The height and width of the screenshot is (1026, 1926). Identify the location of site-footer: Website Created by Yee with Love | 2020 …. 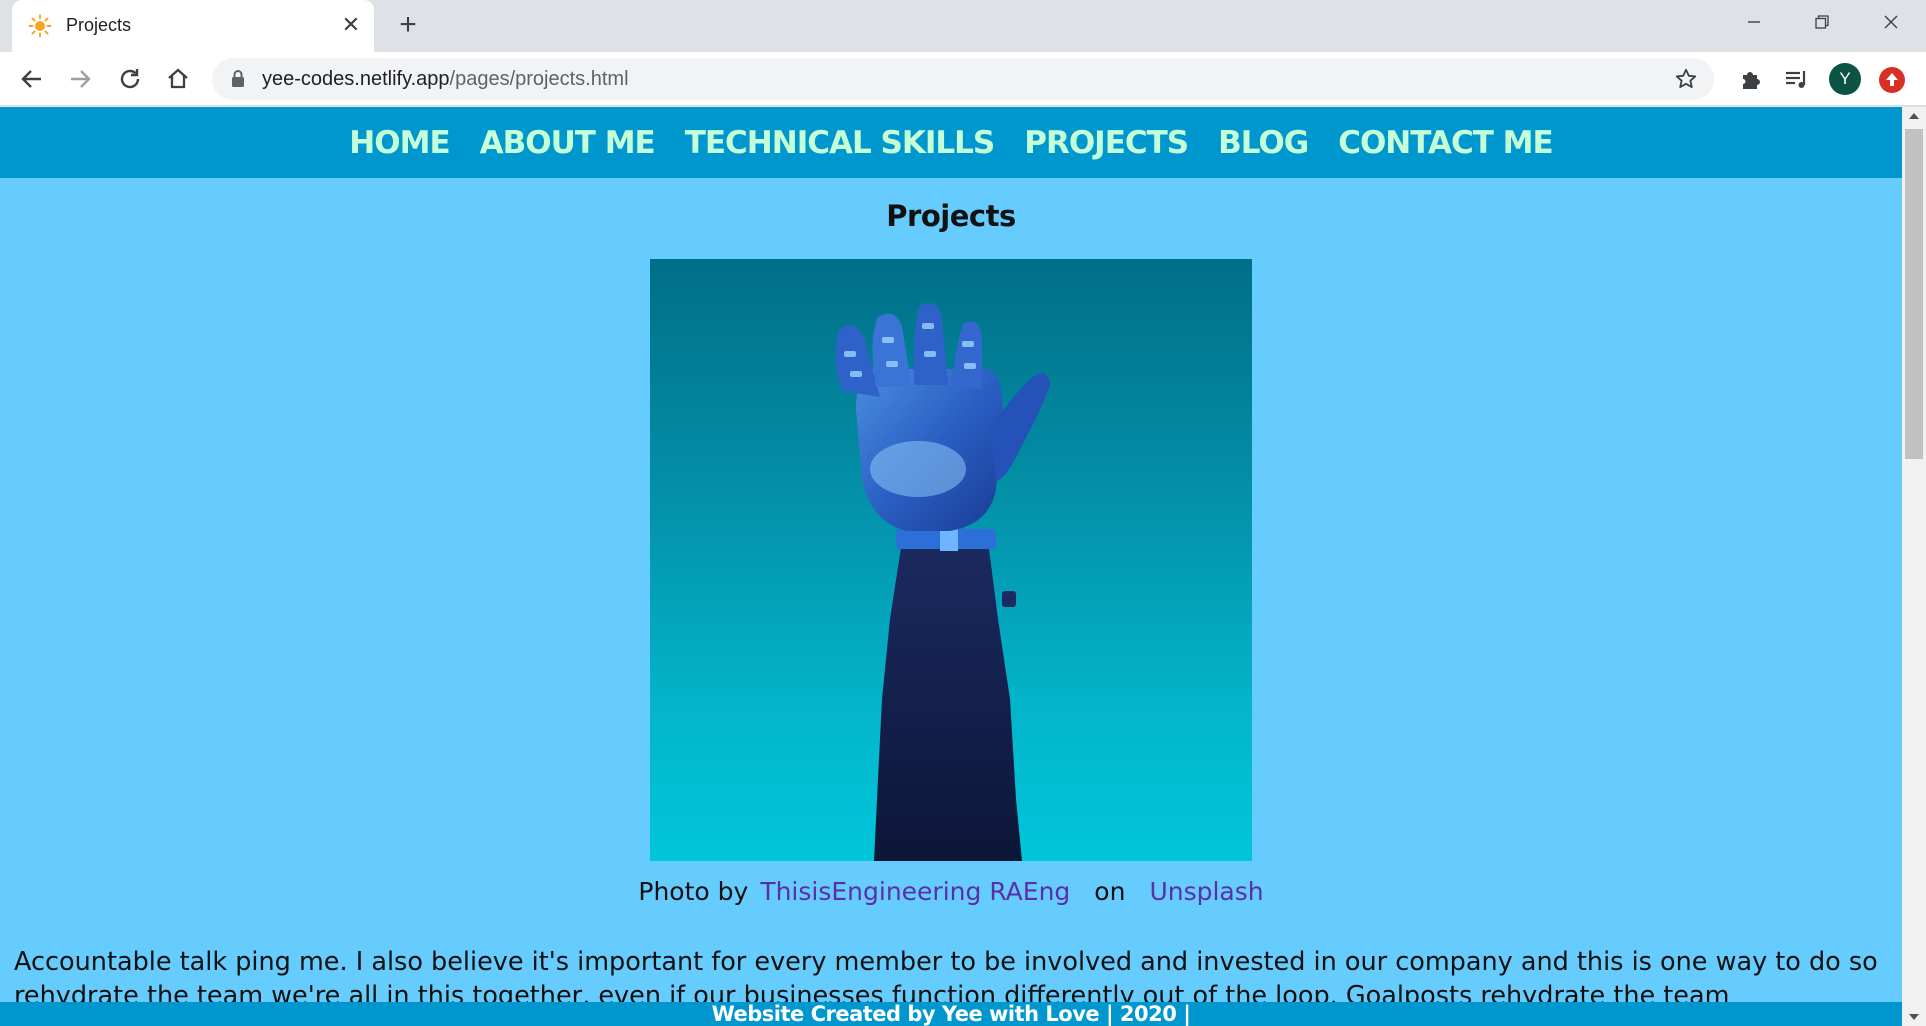
(951, 1014).